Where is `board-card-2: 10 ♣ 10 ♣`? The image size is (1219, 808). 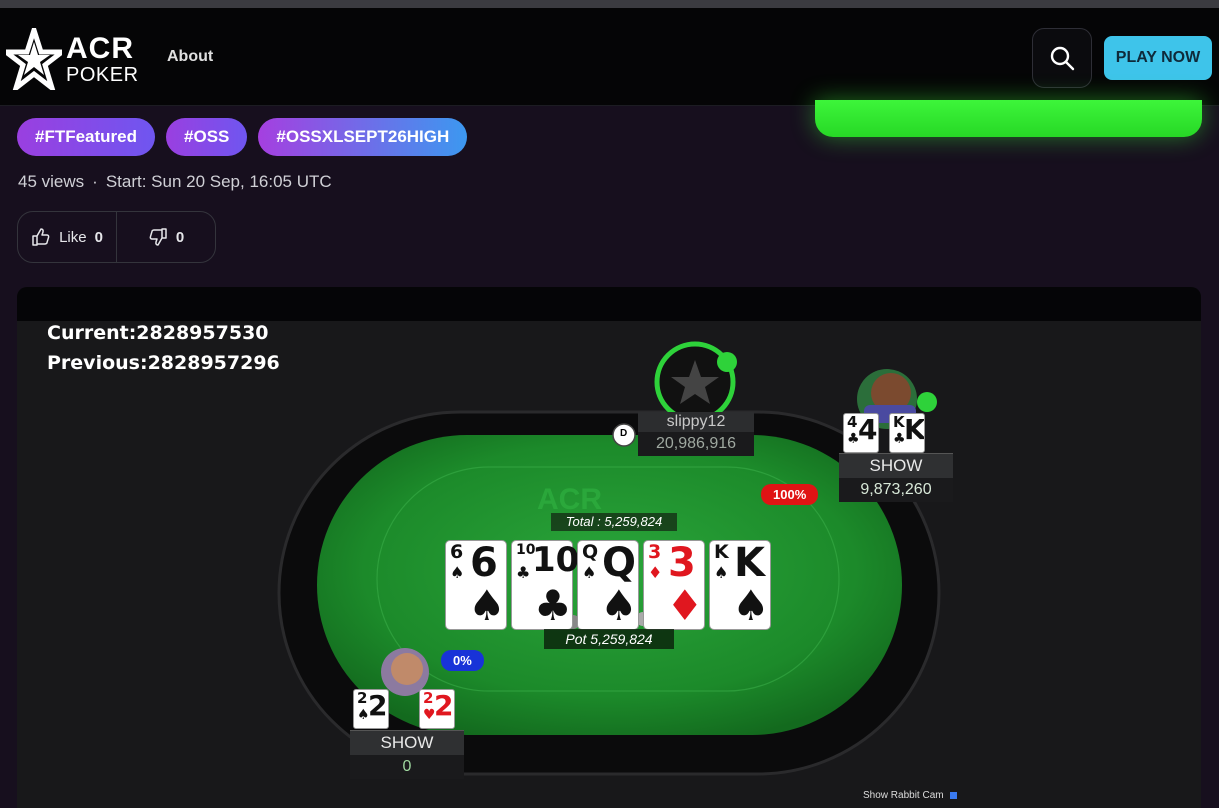
board-card-2: 10 ♣ 10 ♣ is located at coordinates (545, 585).